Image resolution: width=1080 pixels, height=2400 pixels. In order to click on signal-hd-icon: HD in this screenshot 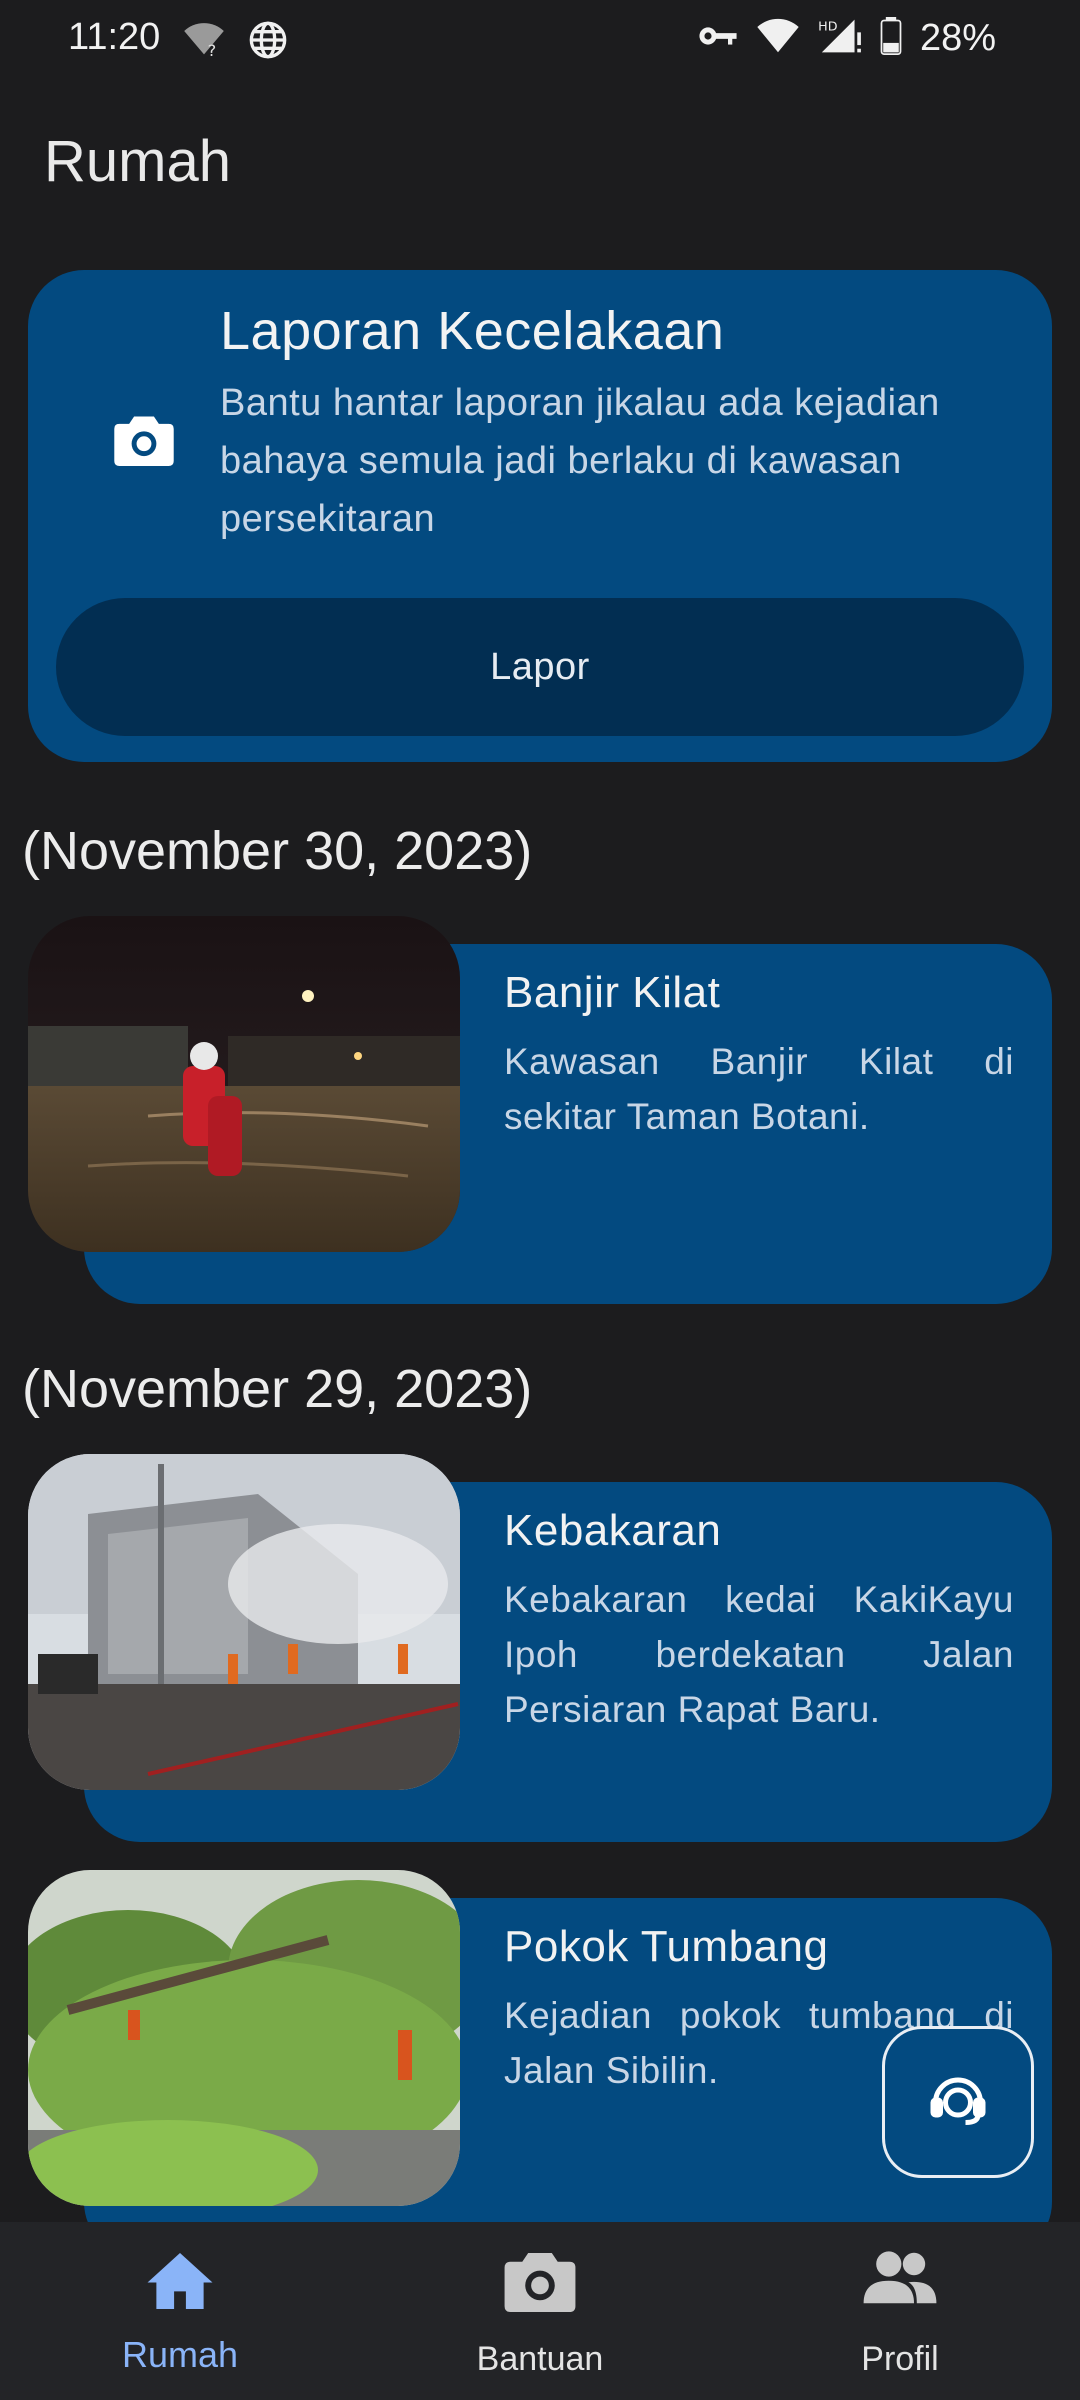, I will do `click(840, 38)`.